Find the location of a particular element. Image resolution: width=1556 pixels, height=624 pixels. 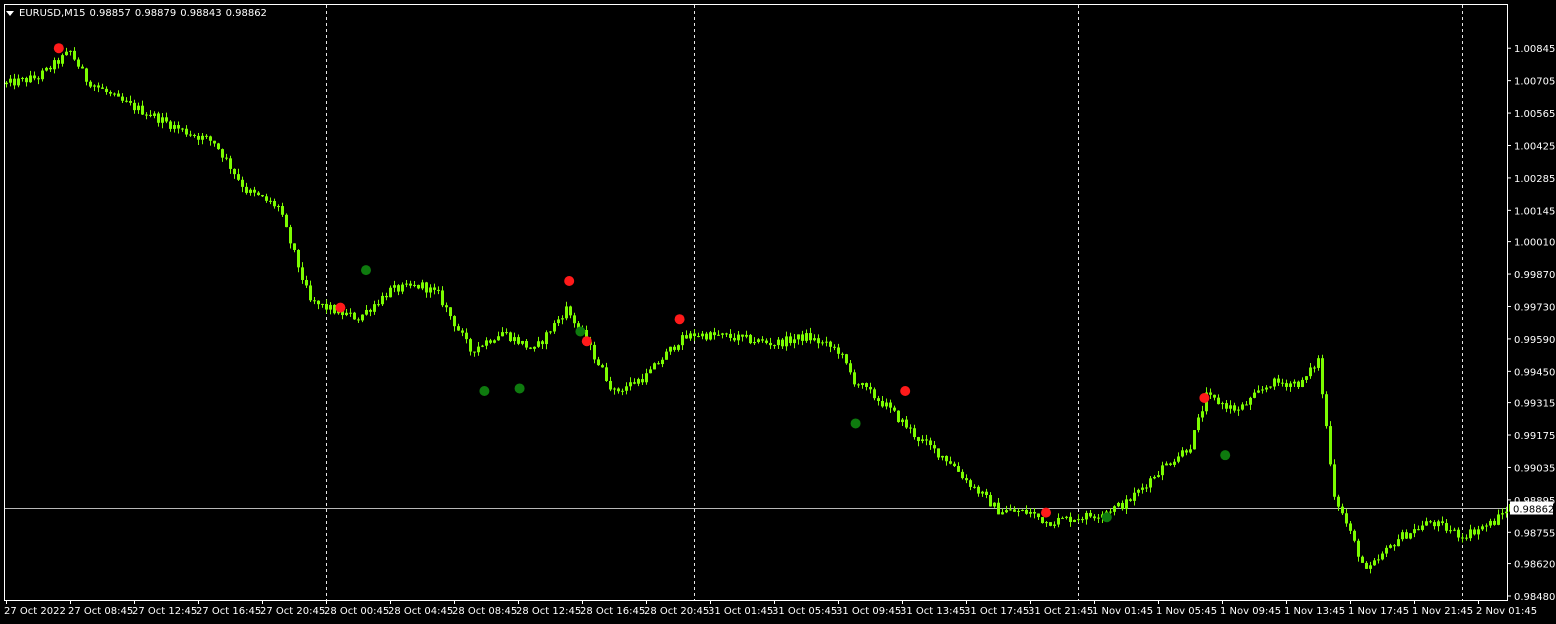

x-tick-label: 28 Oct 04:45 is located at coordinates (420, 611).